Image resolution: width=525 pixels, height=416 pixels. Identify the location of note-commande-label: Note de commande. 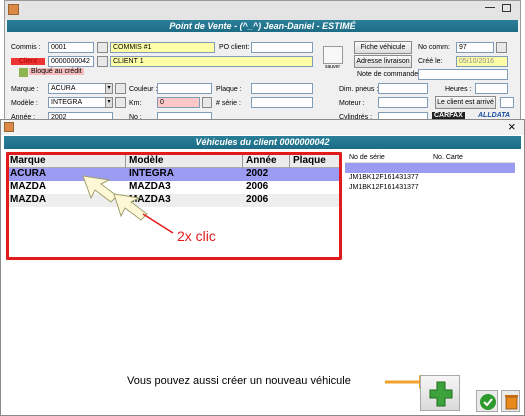
(388, 74).